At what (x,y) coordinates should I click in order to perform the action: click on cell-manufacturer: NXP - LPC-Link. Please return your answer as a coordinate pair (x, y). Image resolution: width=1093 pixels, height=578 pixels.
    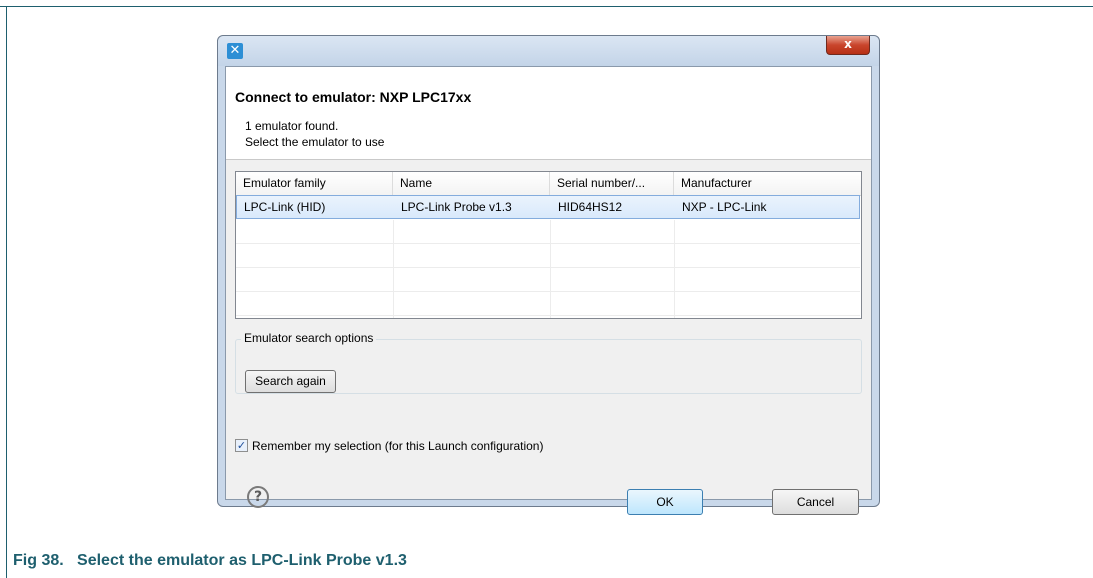
    Looking at the image, I should click on (724, 207).